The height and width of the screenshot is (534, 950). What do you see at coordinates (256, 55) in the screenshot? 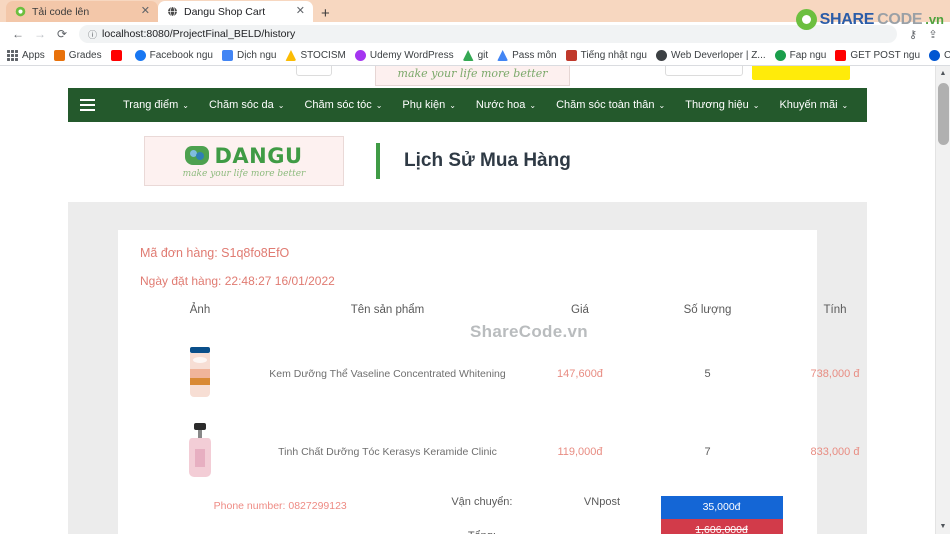
I see `bookmark-label: Dịch ngu` at bounding box center [256, 55].